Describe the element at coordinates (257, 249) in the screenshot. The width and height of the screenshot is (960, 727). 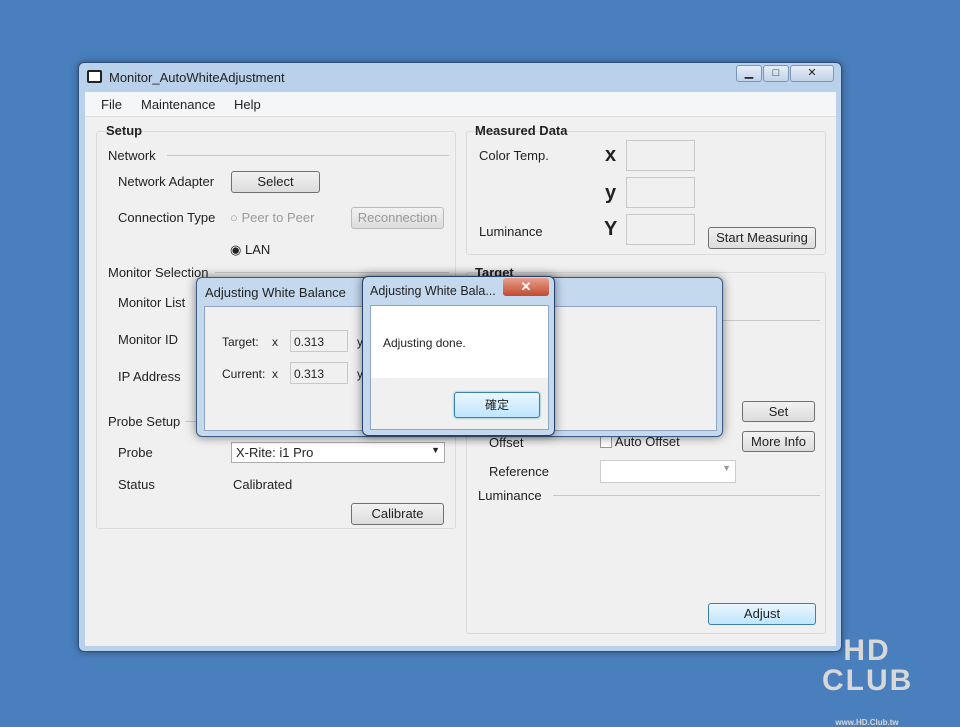
I see `lan-label: LAN` at that location.